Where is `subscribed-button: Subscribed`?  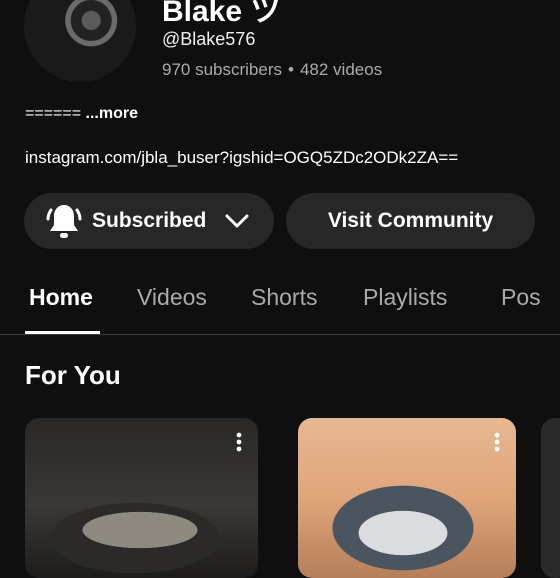 subscribed-button: Subscribed is located at coordinates (149, 221).